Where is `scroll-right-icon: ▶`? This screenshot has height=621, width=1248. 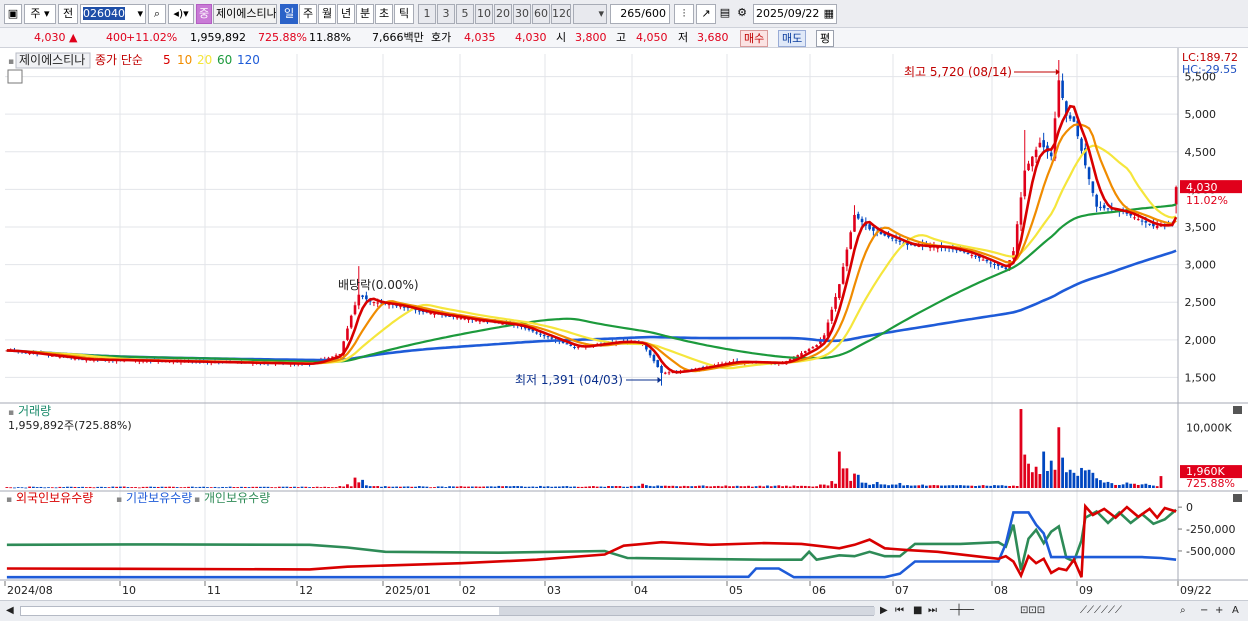 scroll-right-icon: ▶ is located at coordinates (884, 611).